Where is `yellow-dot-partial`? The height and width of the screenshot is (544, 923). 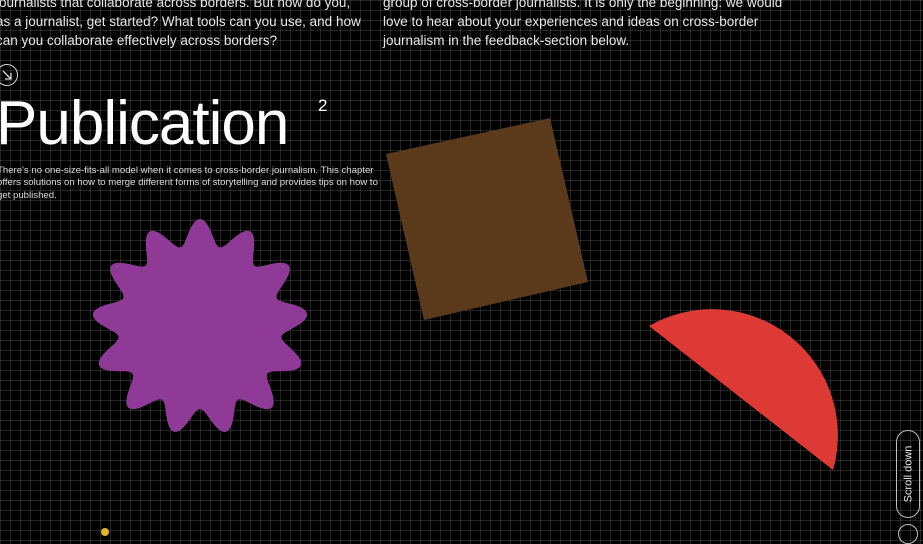 yellow-dot-partial is located at coordinates (105, 532).